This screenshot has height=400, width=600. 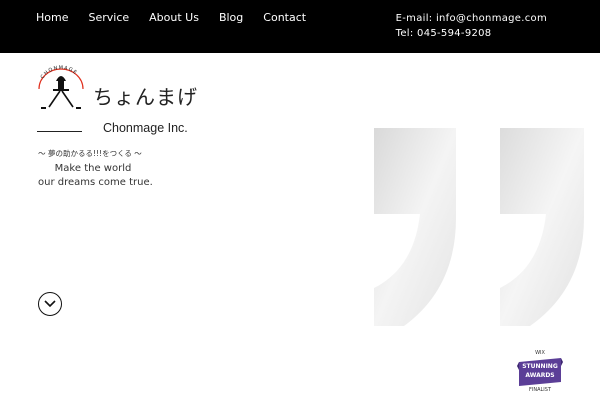 I want to click on scroll-down-button, so click(x=50, y=304).